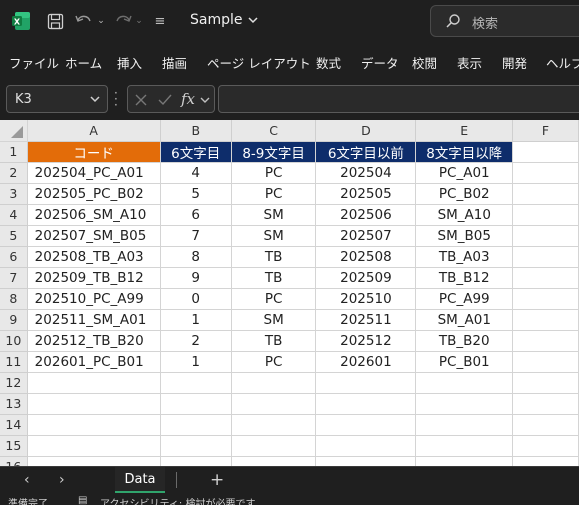  What do you see at coordinates (14, 257) in the screenshot?
I see `row-header: 6` at bounding box center [14, 257].